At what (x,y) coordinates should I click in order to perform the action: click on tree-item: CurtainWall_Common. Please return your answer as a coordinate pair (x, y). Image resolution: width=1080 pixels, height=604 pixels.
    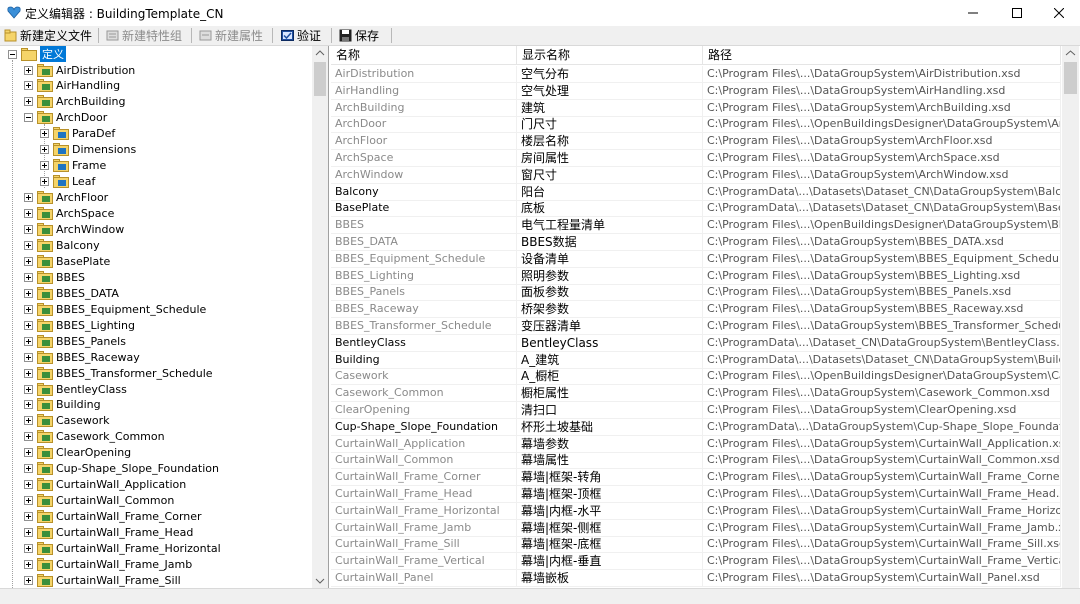
    Looking at the image, I should click on (99, 501).